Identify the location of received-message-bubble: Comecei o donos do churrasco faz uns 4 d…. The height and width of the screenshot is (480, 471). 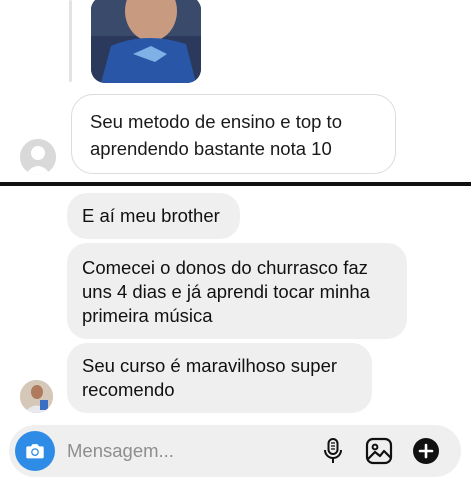
(237, 291).